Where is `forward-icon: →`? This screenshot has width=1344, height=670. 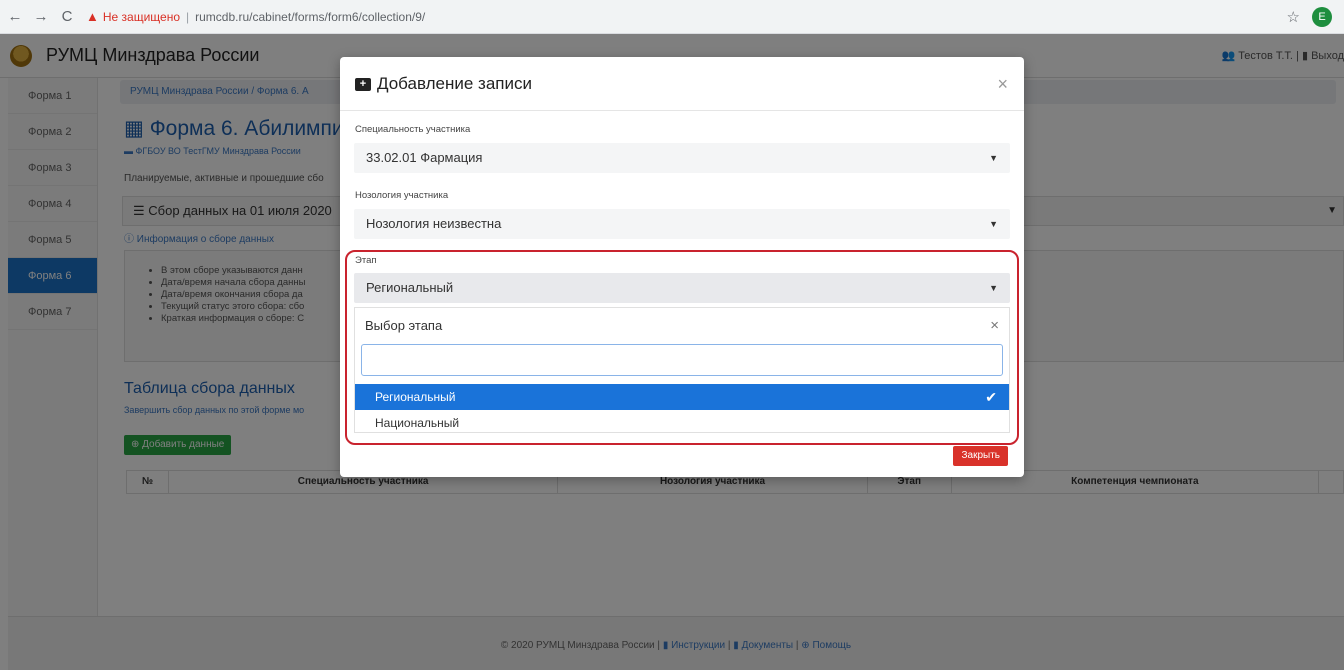 forward-icon: → is located at coordinates (41, 16).